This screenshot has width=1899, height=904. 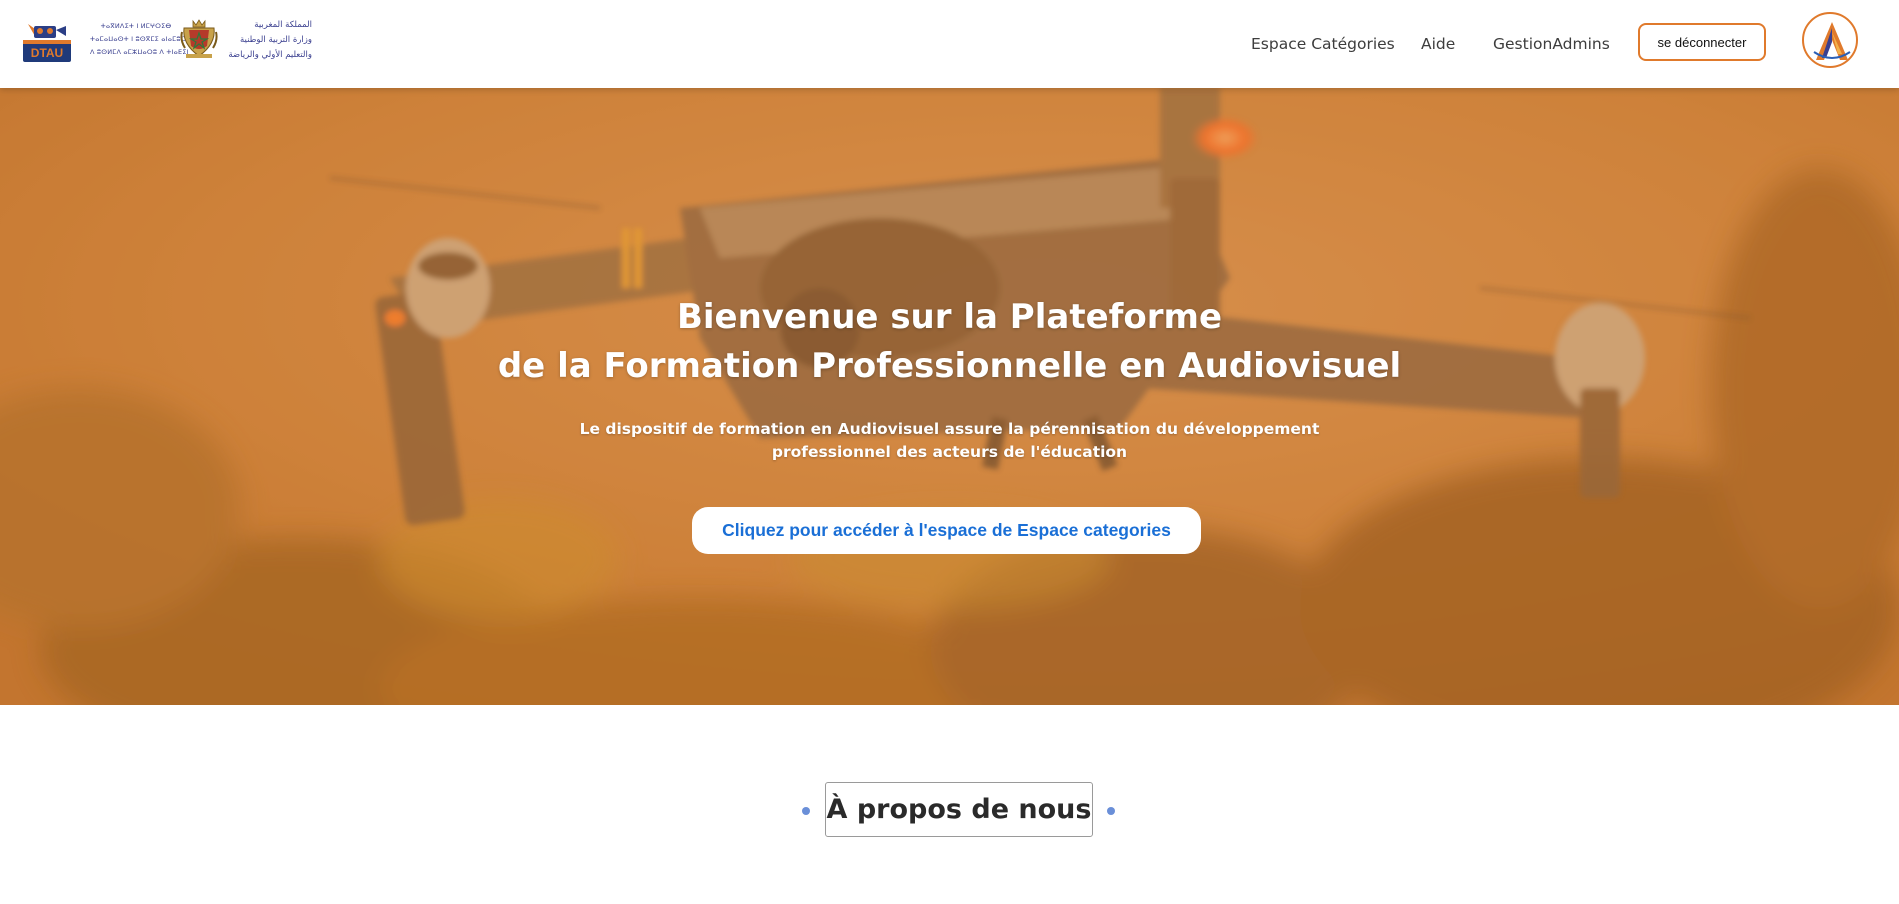 I want to click on nav-aide: Aide, so click(x=1438, y=44).